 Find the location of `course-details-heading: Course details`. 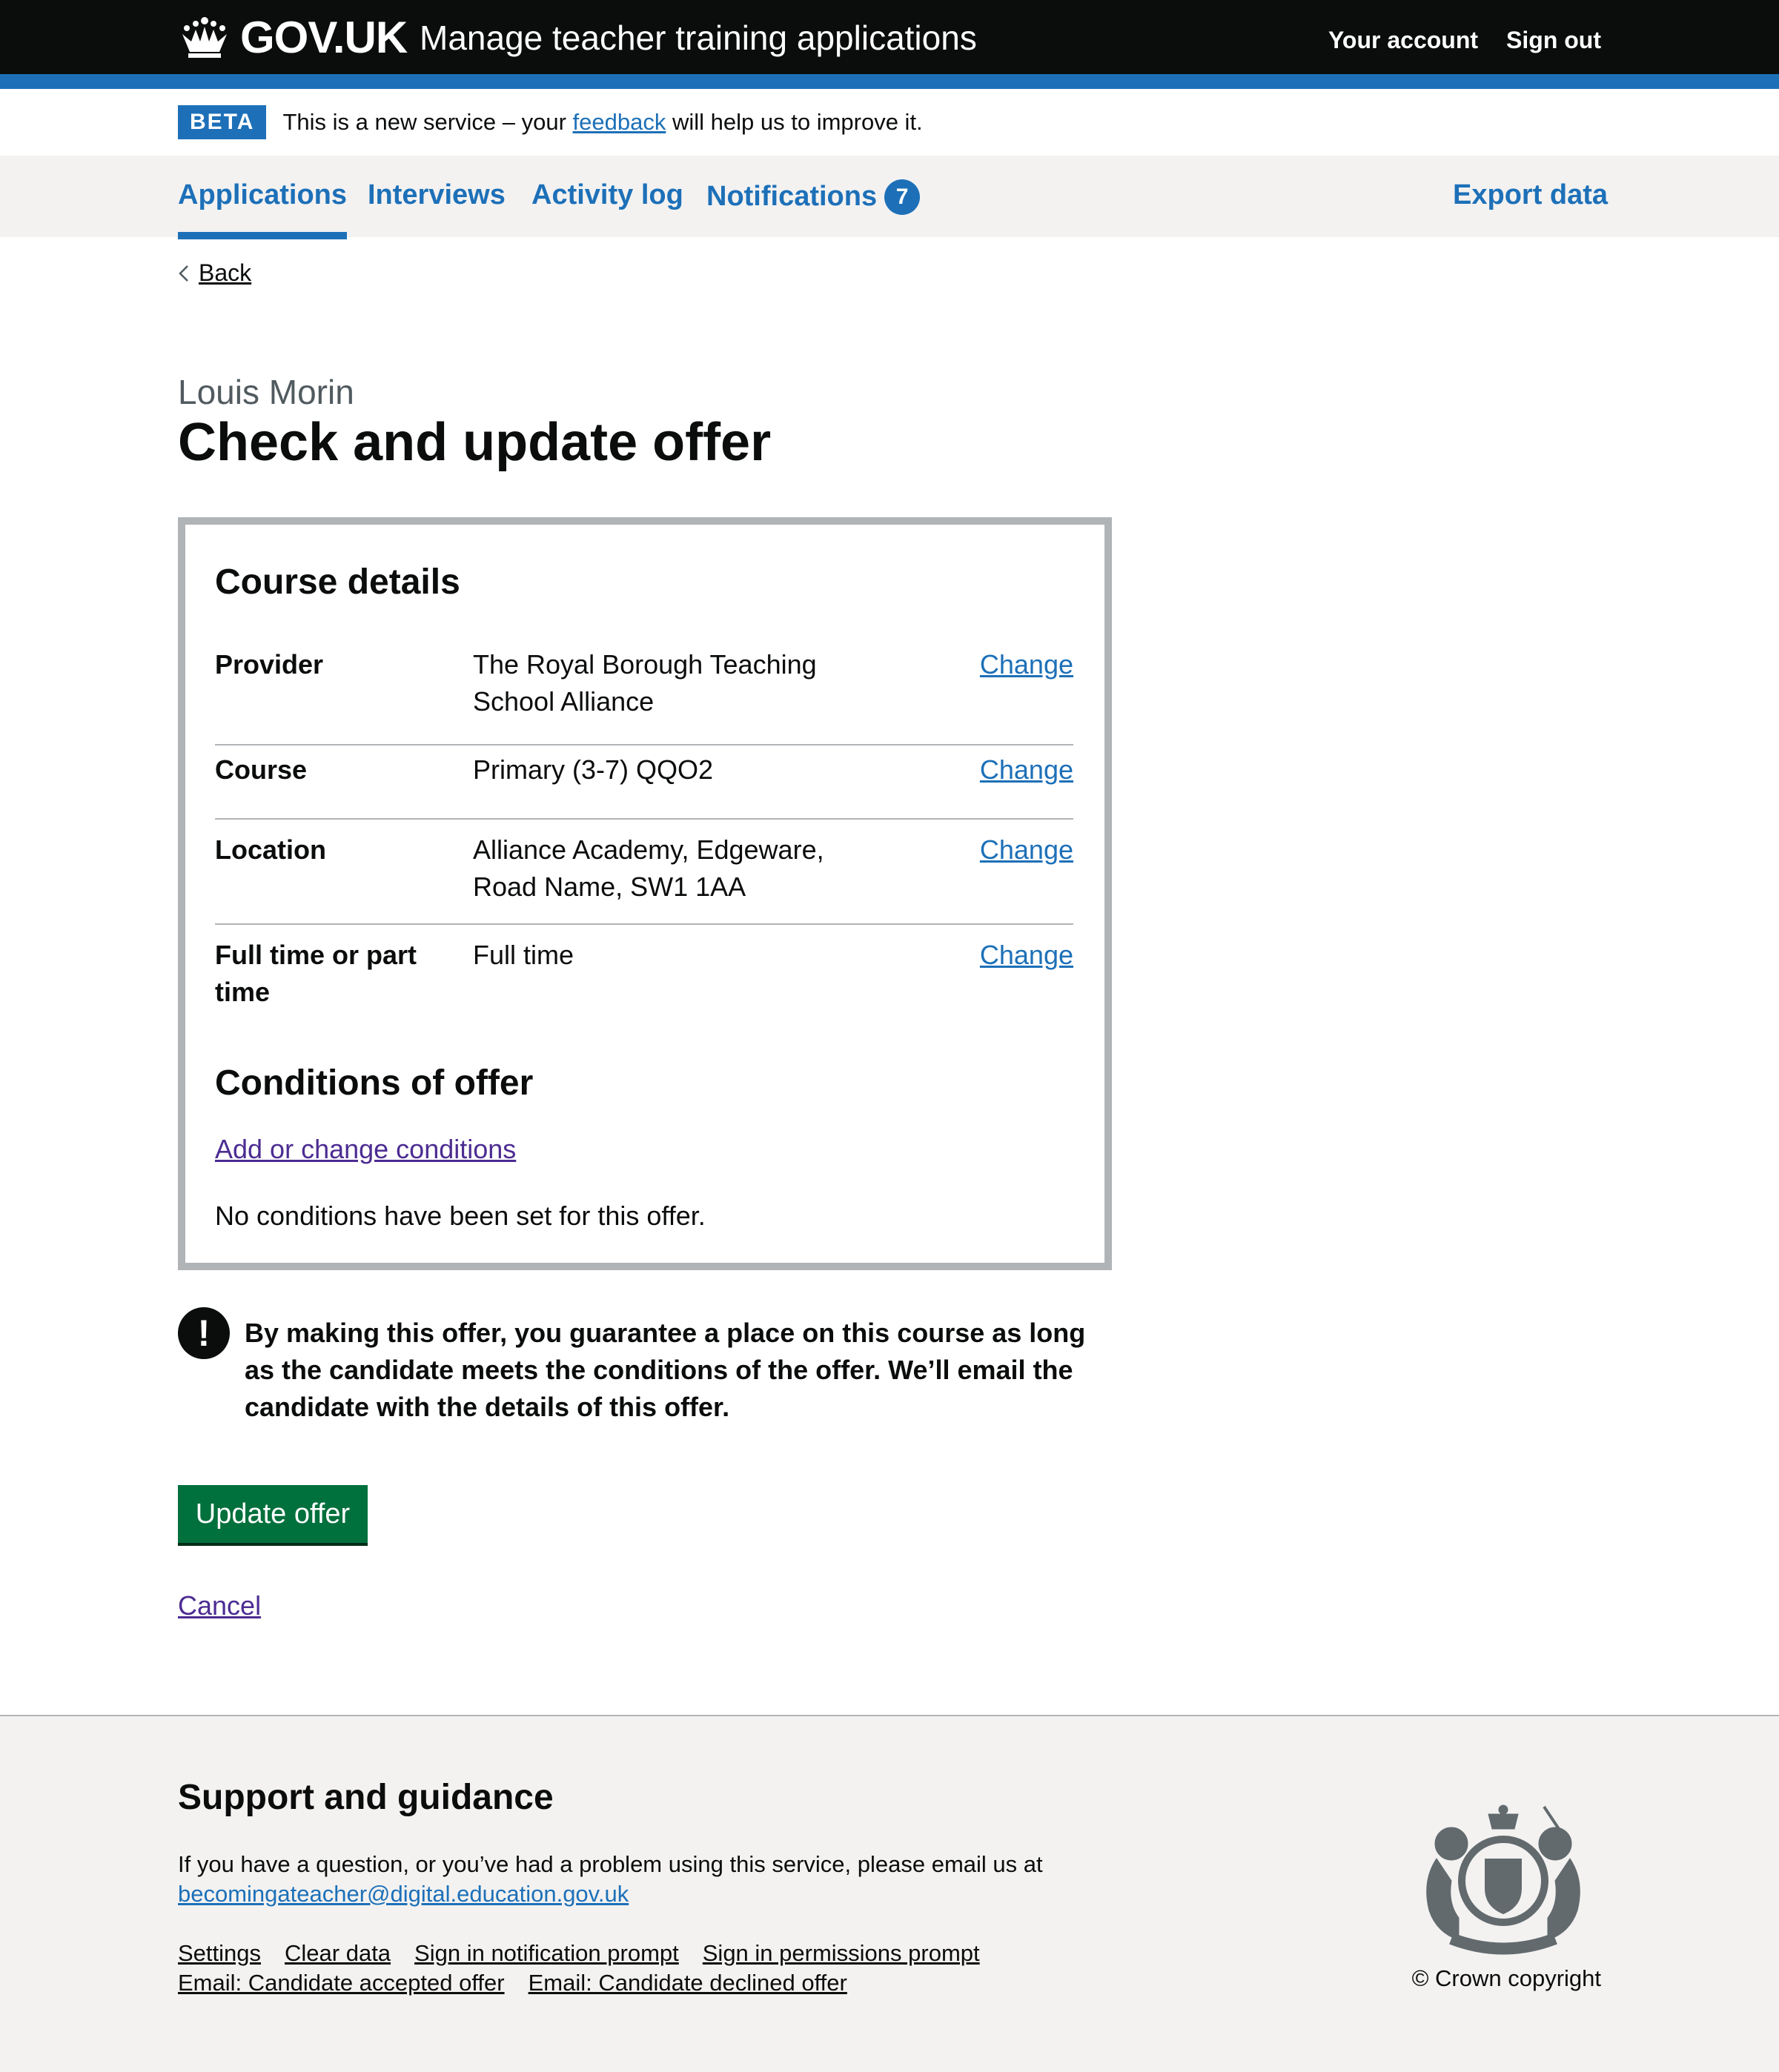

course-details-heading: Course details is located at coordinates (337, 582).